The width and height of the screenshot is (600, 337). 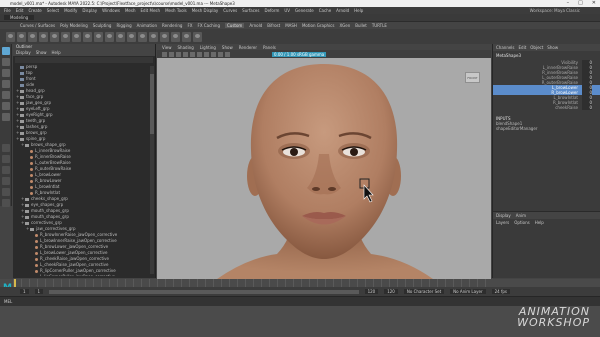 I want to click on menu-surfaces: Surfaces, so click(x=250, y=10).